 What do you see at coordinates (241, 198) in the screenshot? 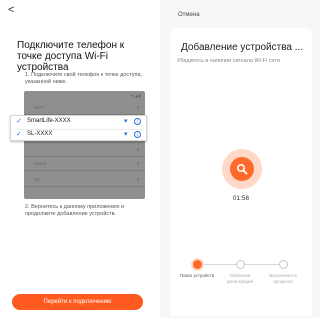
I see `countdown-timer: 01:56` at bounding box center [241, 198].